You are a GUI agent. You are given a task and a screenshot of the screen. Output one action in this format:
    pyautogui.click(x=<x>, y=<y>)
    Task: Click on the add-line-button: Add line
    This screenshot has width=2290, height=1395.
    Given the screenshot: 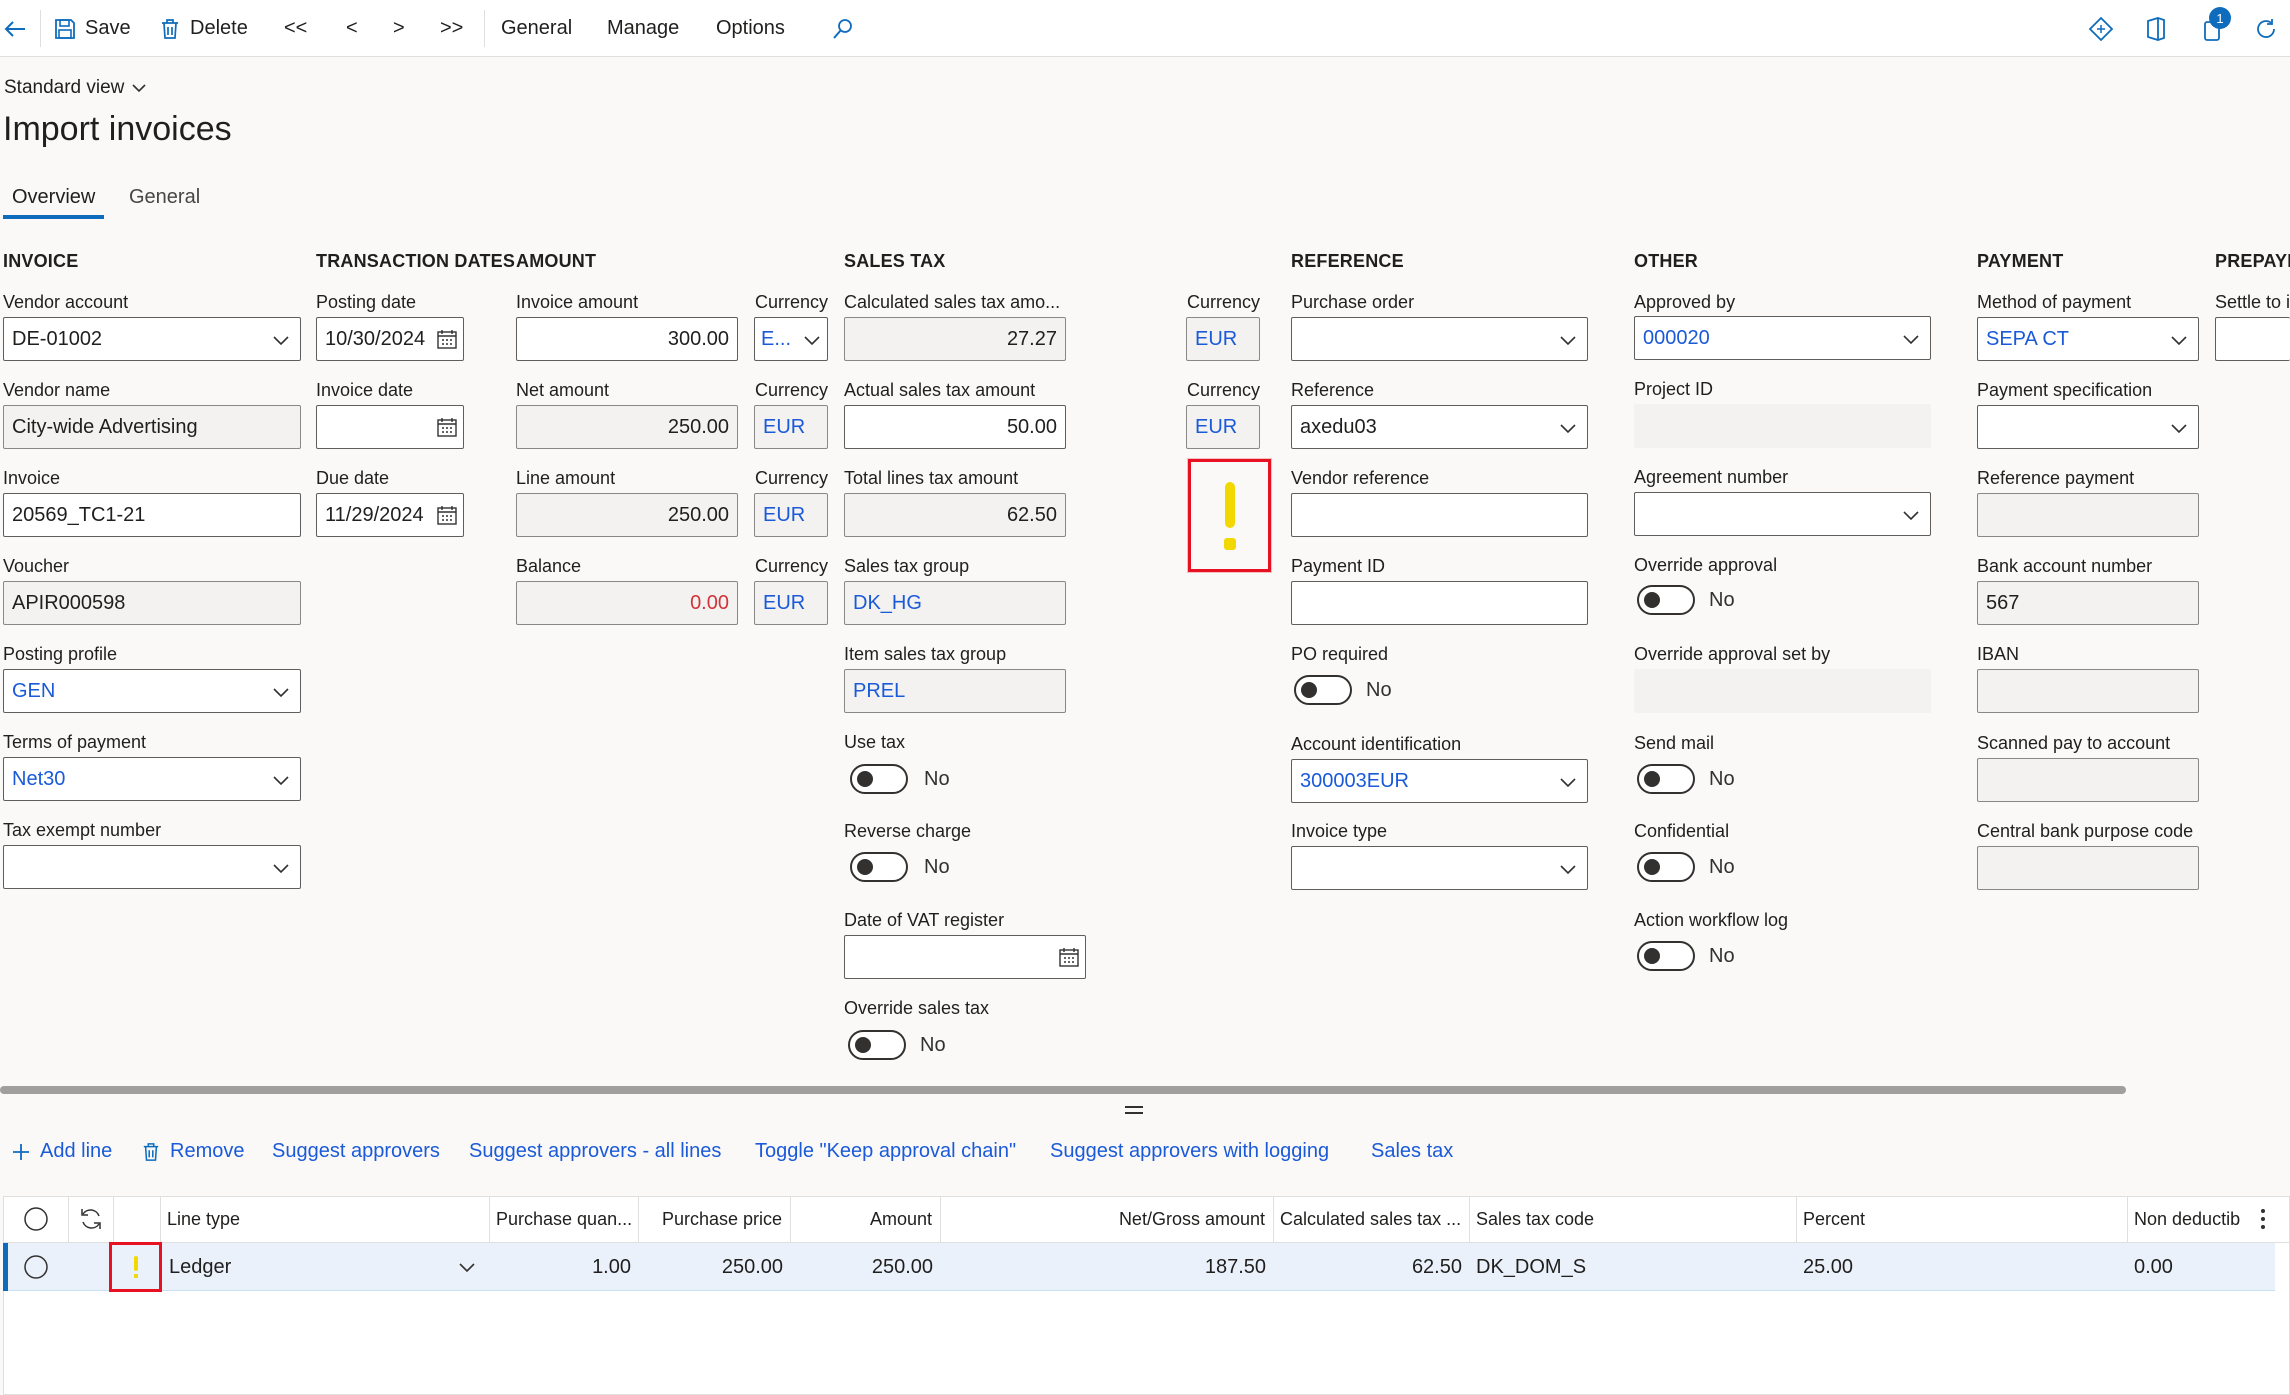 What is the action you would take?
    pyautogui.click(x=62, y=1151)
    